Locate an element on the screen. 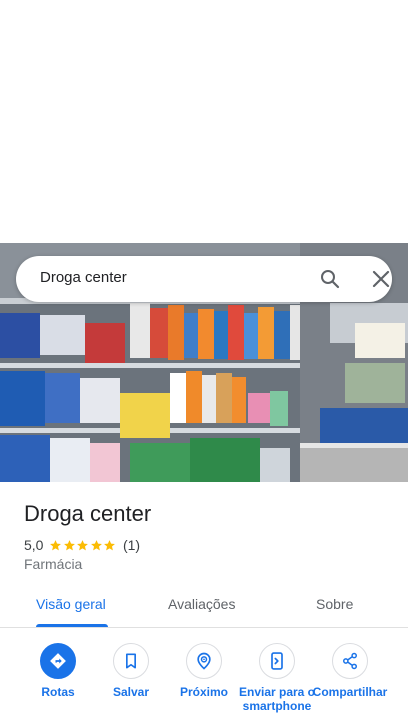 The height and width of the screenshot is (726, 408). bookmark-icon is located at coordinates (131, 661).